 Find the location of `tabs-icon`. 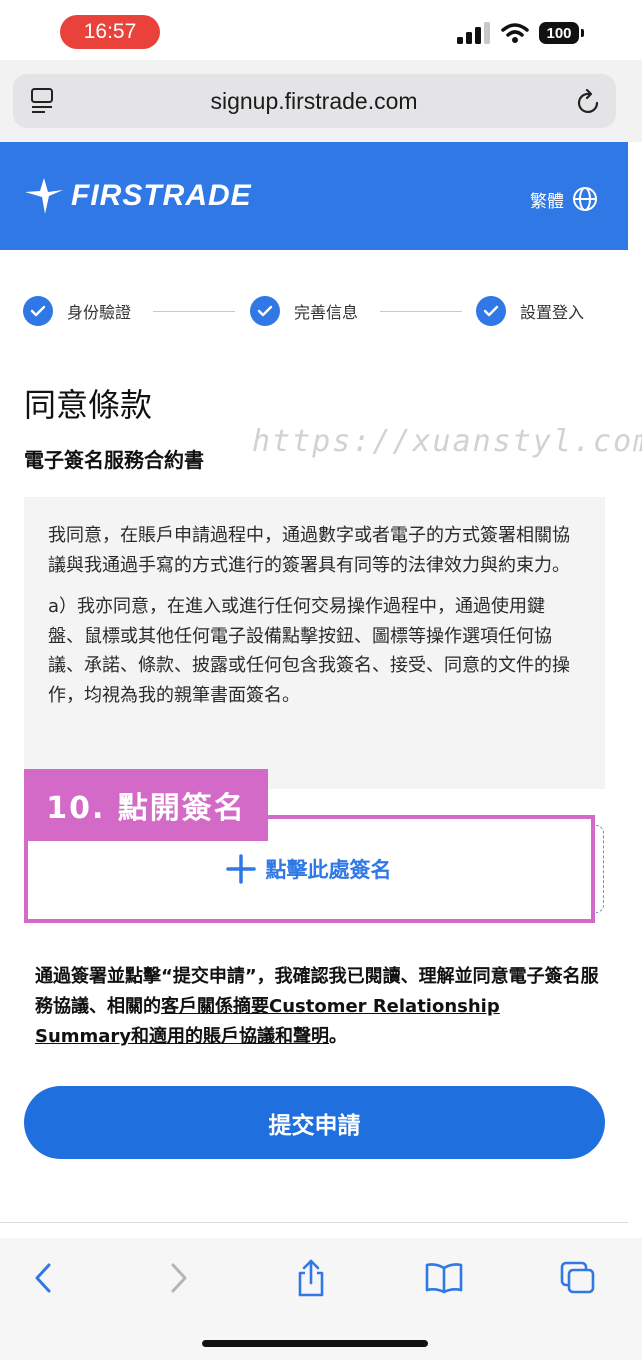

tabs-icon is located at coordinates (577, 1277).